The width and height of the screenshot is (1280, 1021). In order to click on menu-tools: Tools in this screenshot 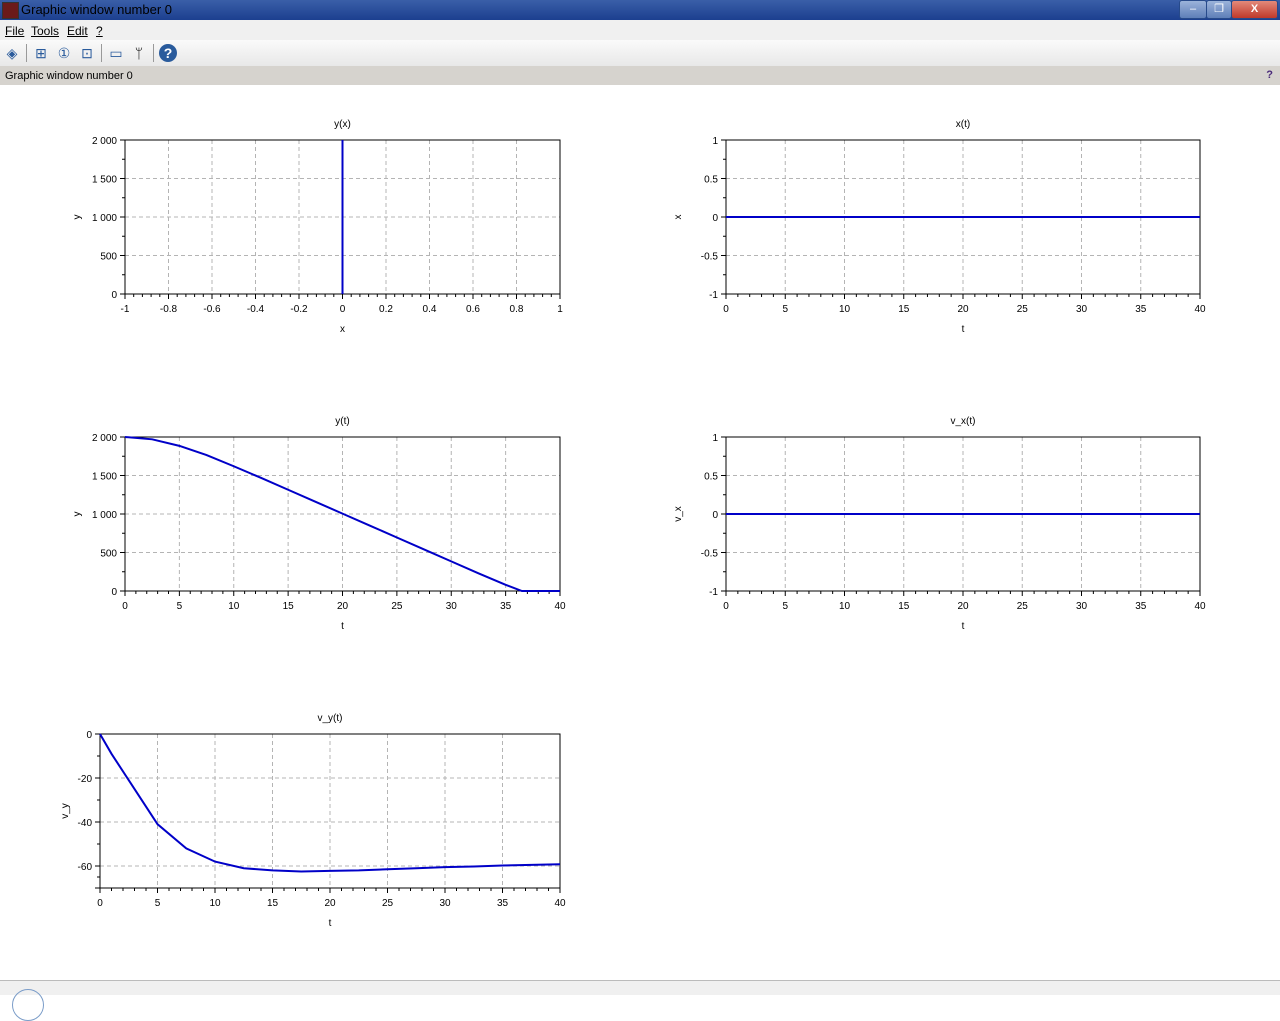, I will do `click(45, 31)`.